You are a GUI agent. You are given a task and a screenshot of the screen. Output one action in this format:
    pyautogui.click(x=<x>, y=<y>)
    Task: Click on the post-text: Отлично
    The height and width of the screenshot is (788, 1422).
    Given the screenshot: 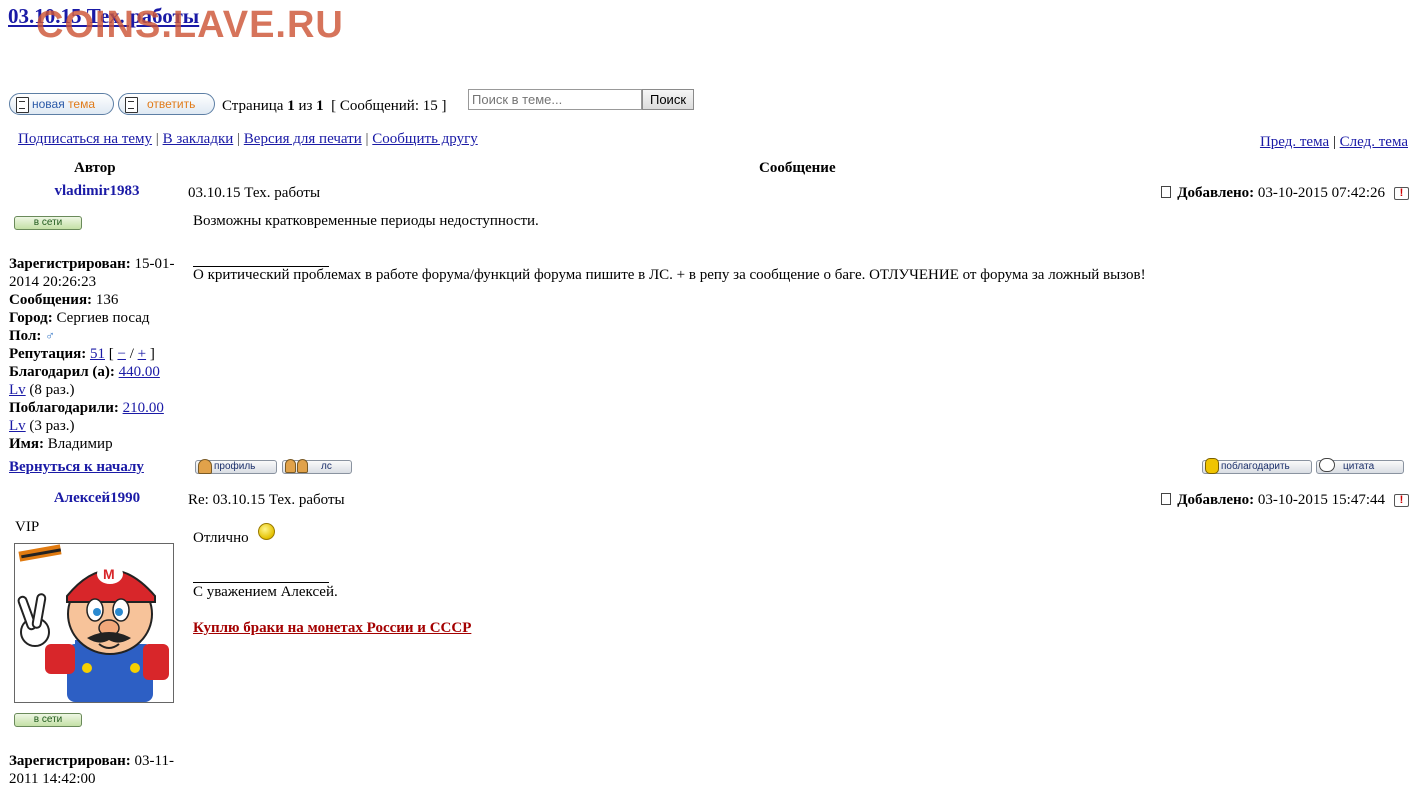 What is the action you would take?
    pyautogui.click(x=221, y=538)
    